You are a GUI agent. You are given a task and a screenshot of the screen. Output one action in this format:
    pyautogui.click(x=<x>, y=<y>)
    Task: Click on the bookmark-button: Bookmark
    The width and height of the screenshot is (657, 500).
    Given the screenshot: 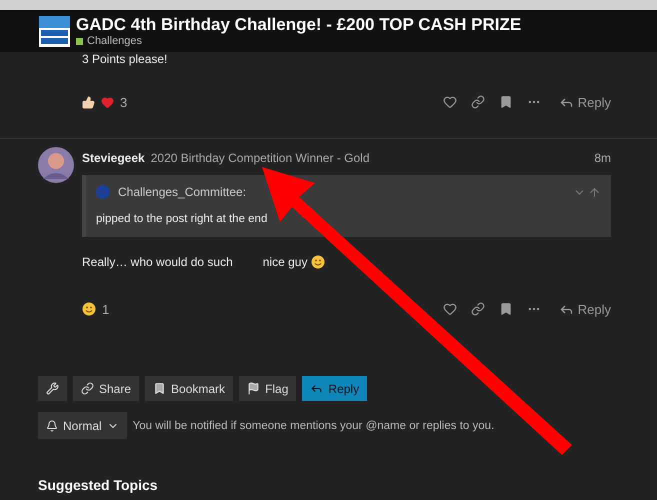 What is the action you would take?
    pyautogui.click(x=189, y=388)
    